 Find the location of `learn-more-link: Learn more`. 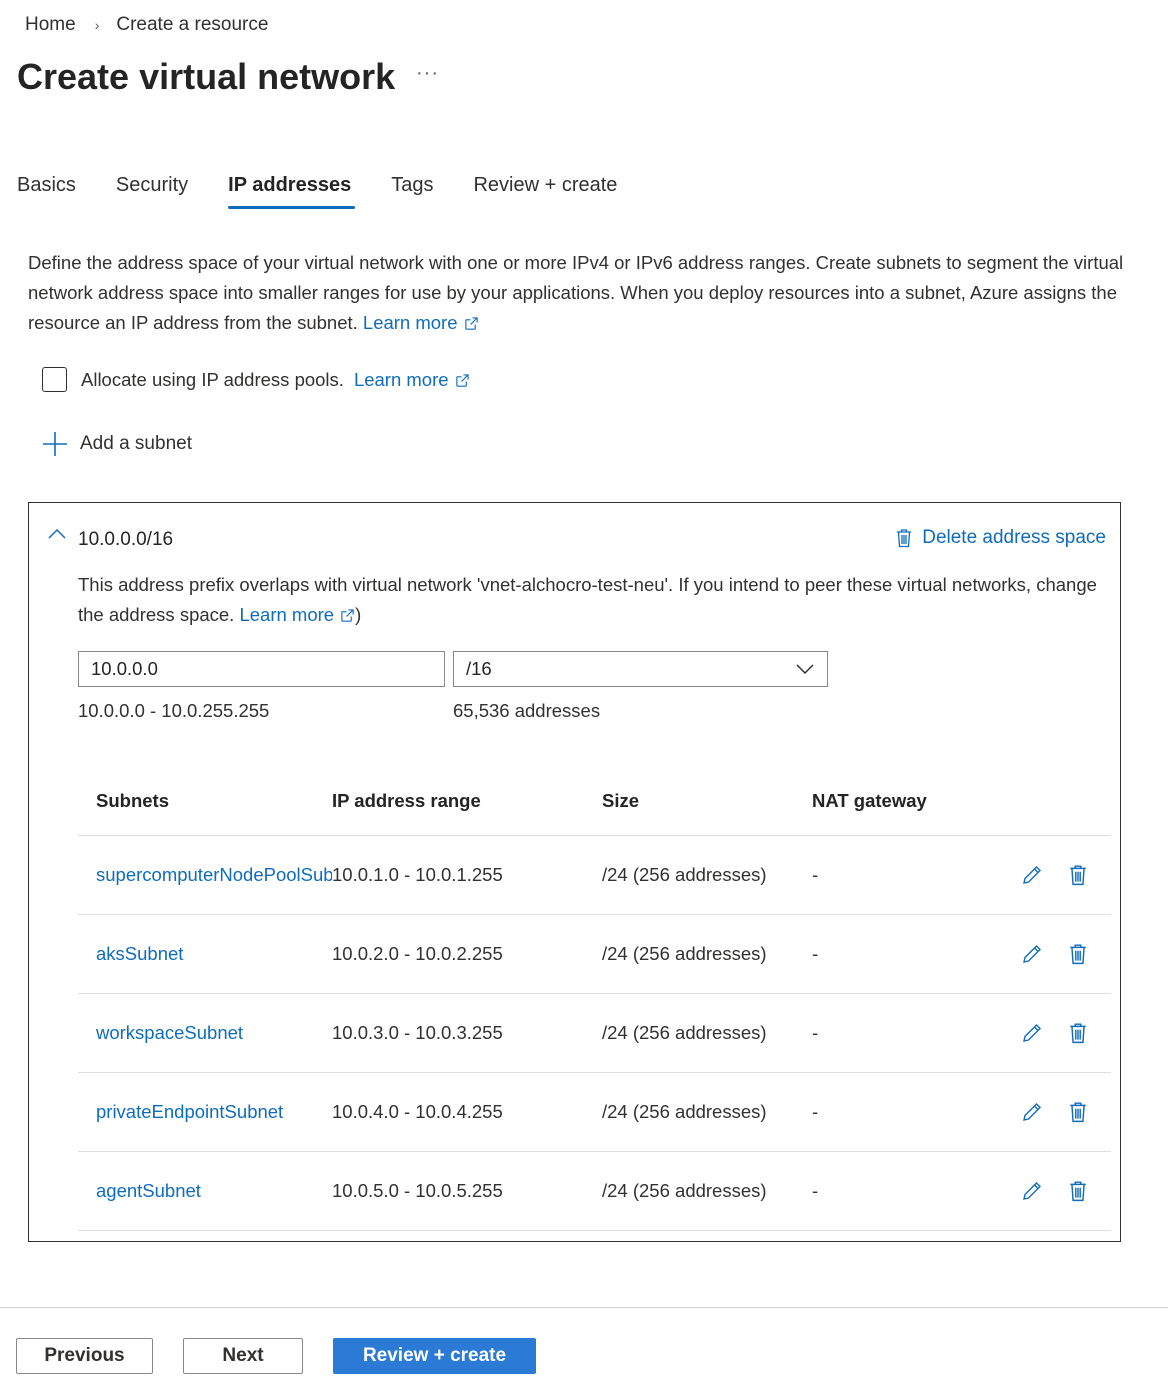

learn-more-link: Learn more is located at coordinates (421, 322).